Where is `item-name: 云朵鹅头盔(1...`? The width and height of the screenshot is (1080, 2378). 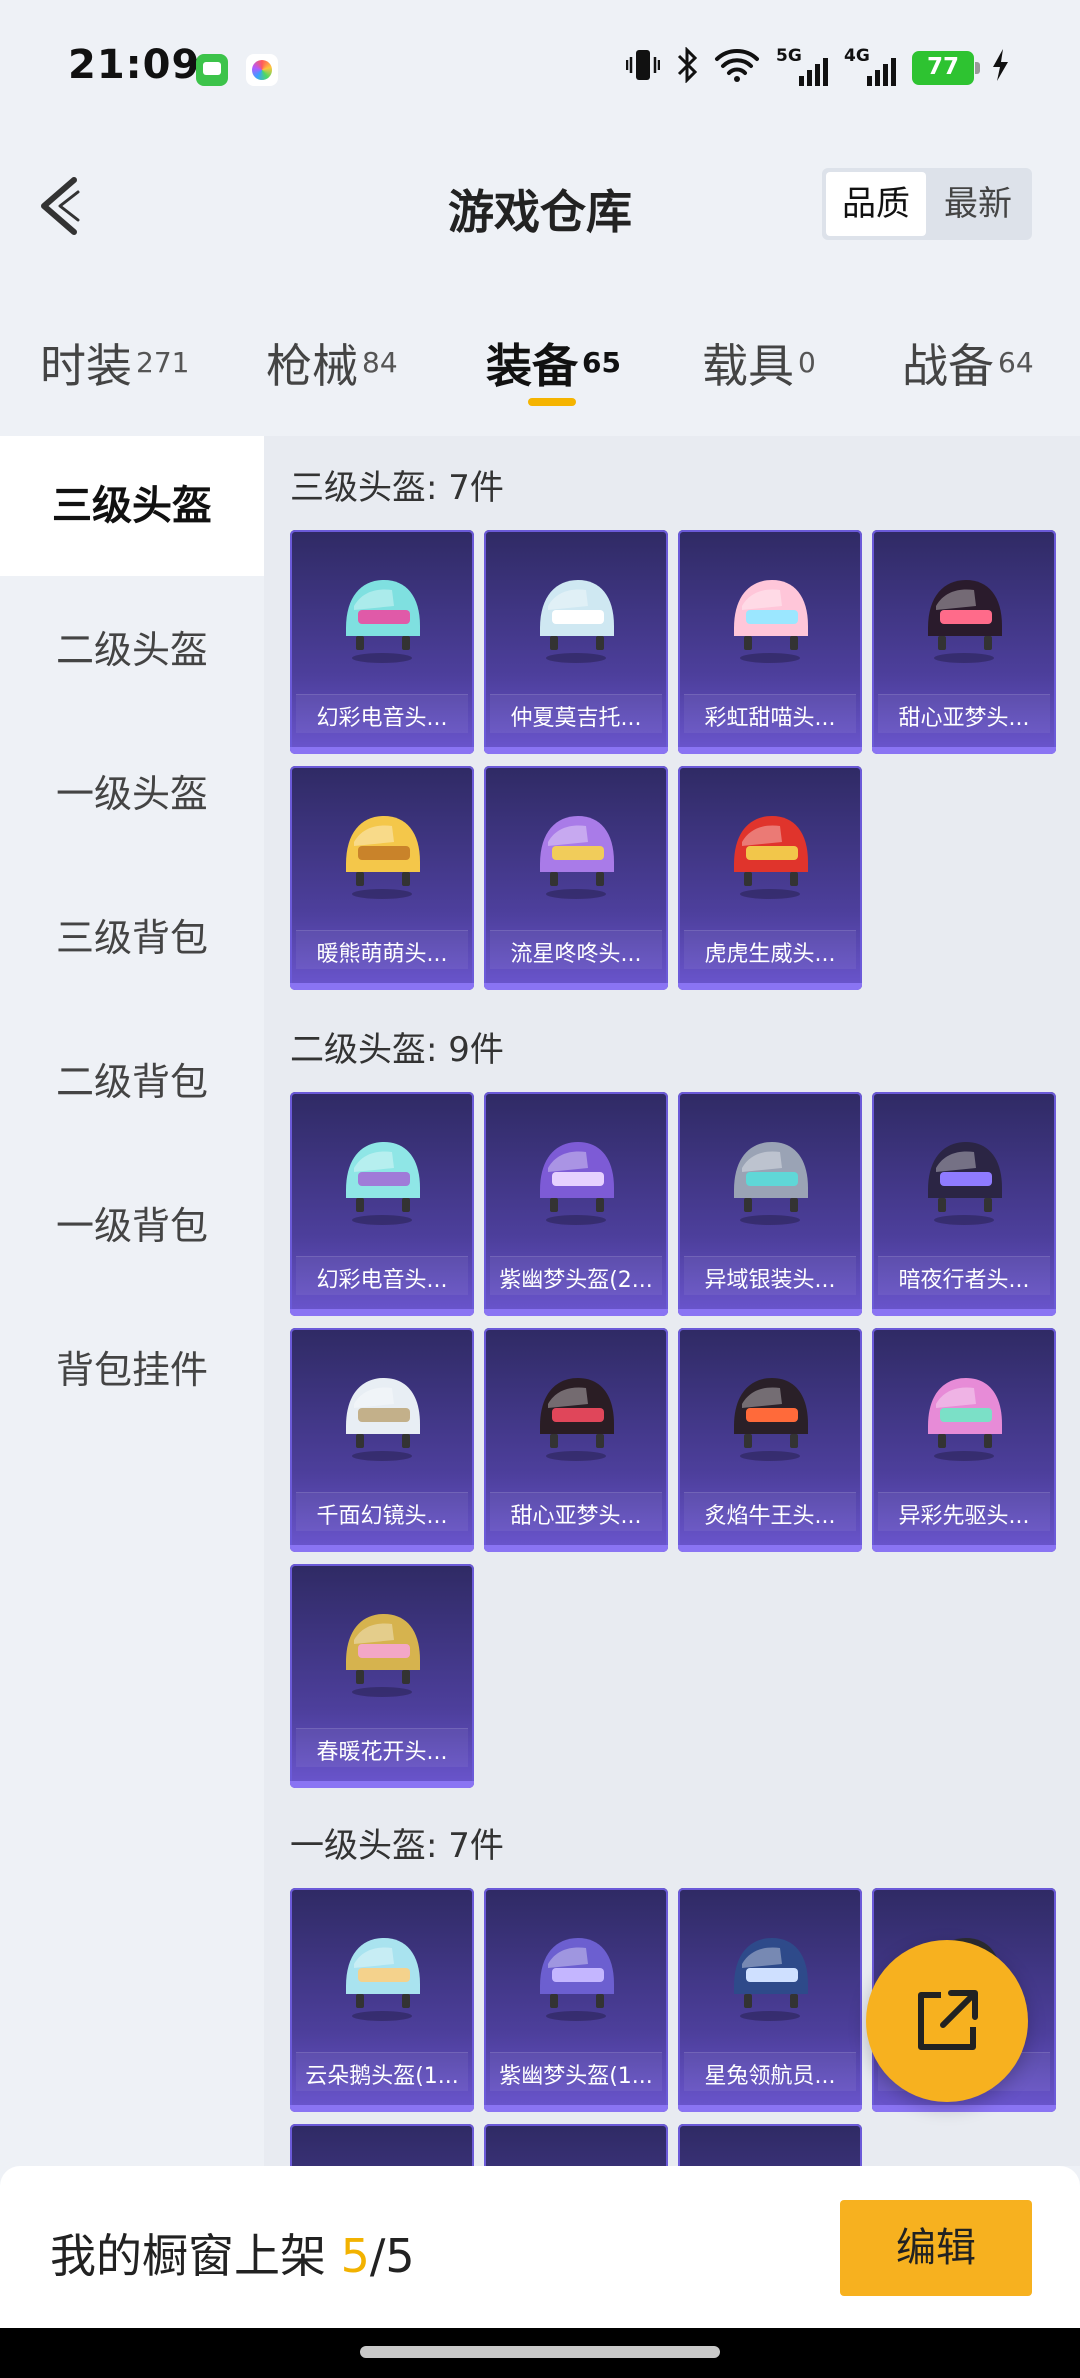
item-name: 云朵鹅头盔(1... is located at coordinates (382, 2076).